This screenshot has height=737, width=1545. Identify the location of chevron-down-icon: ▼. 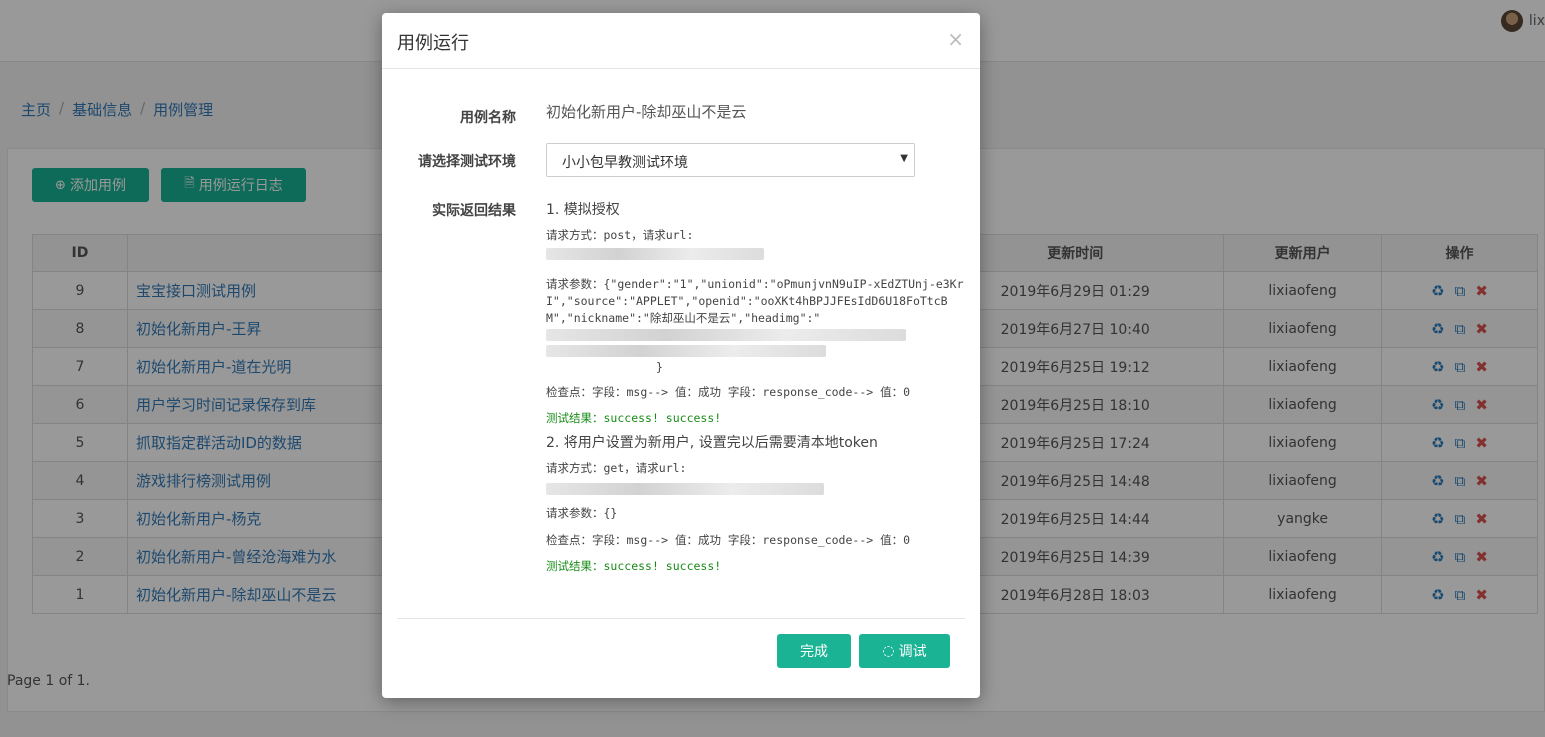
(904, 158).